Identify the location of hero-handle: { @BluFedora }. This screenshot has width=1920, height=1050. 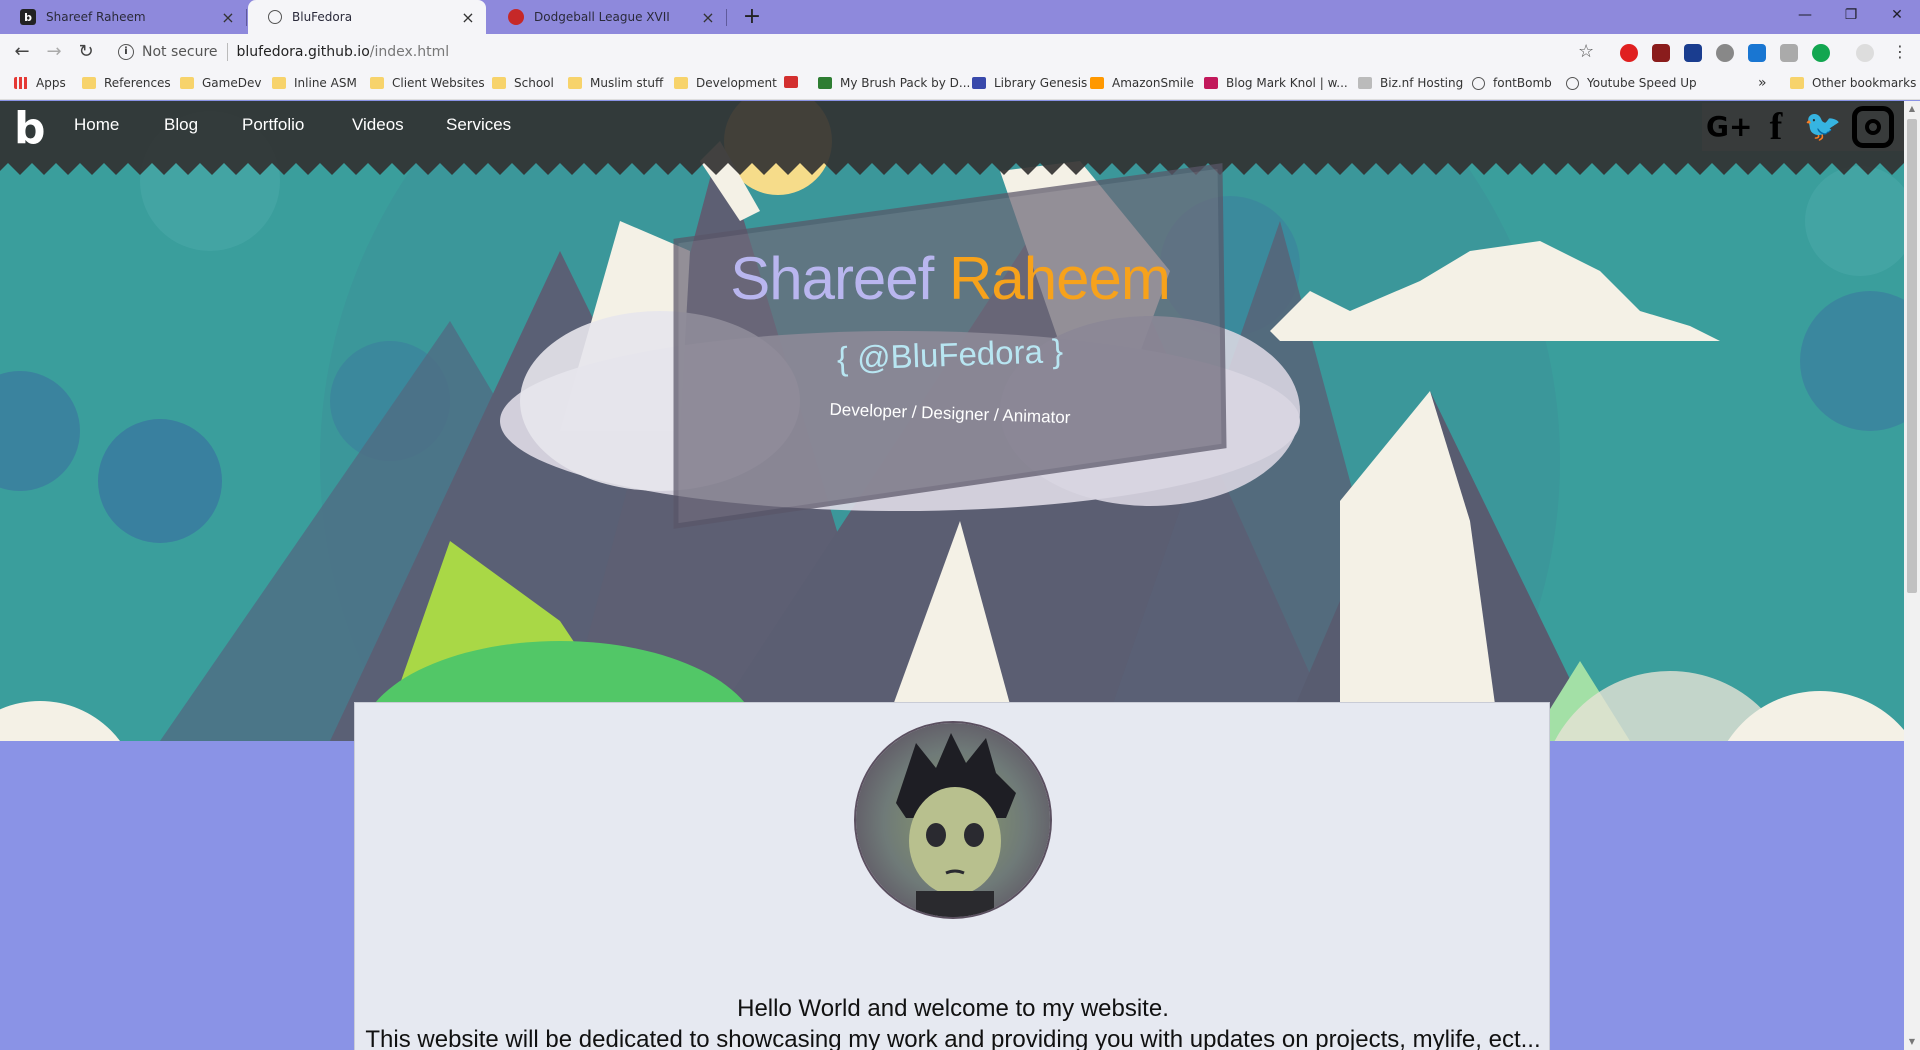
(950, 354).